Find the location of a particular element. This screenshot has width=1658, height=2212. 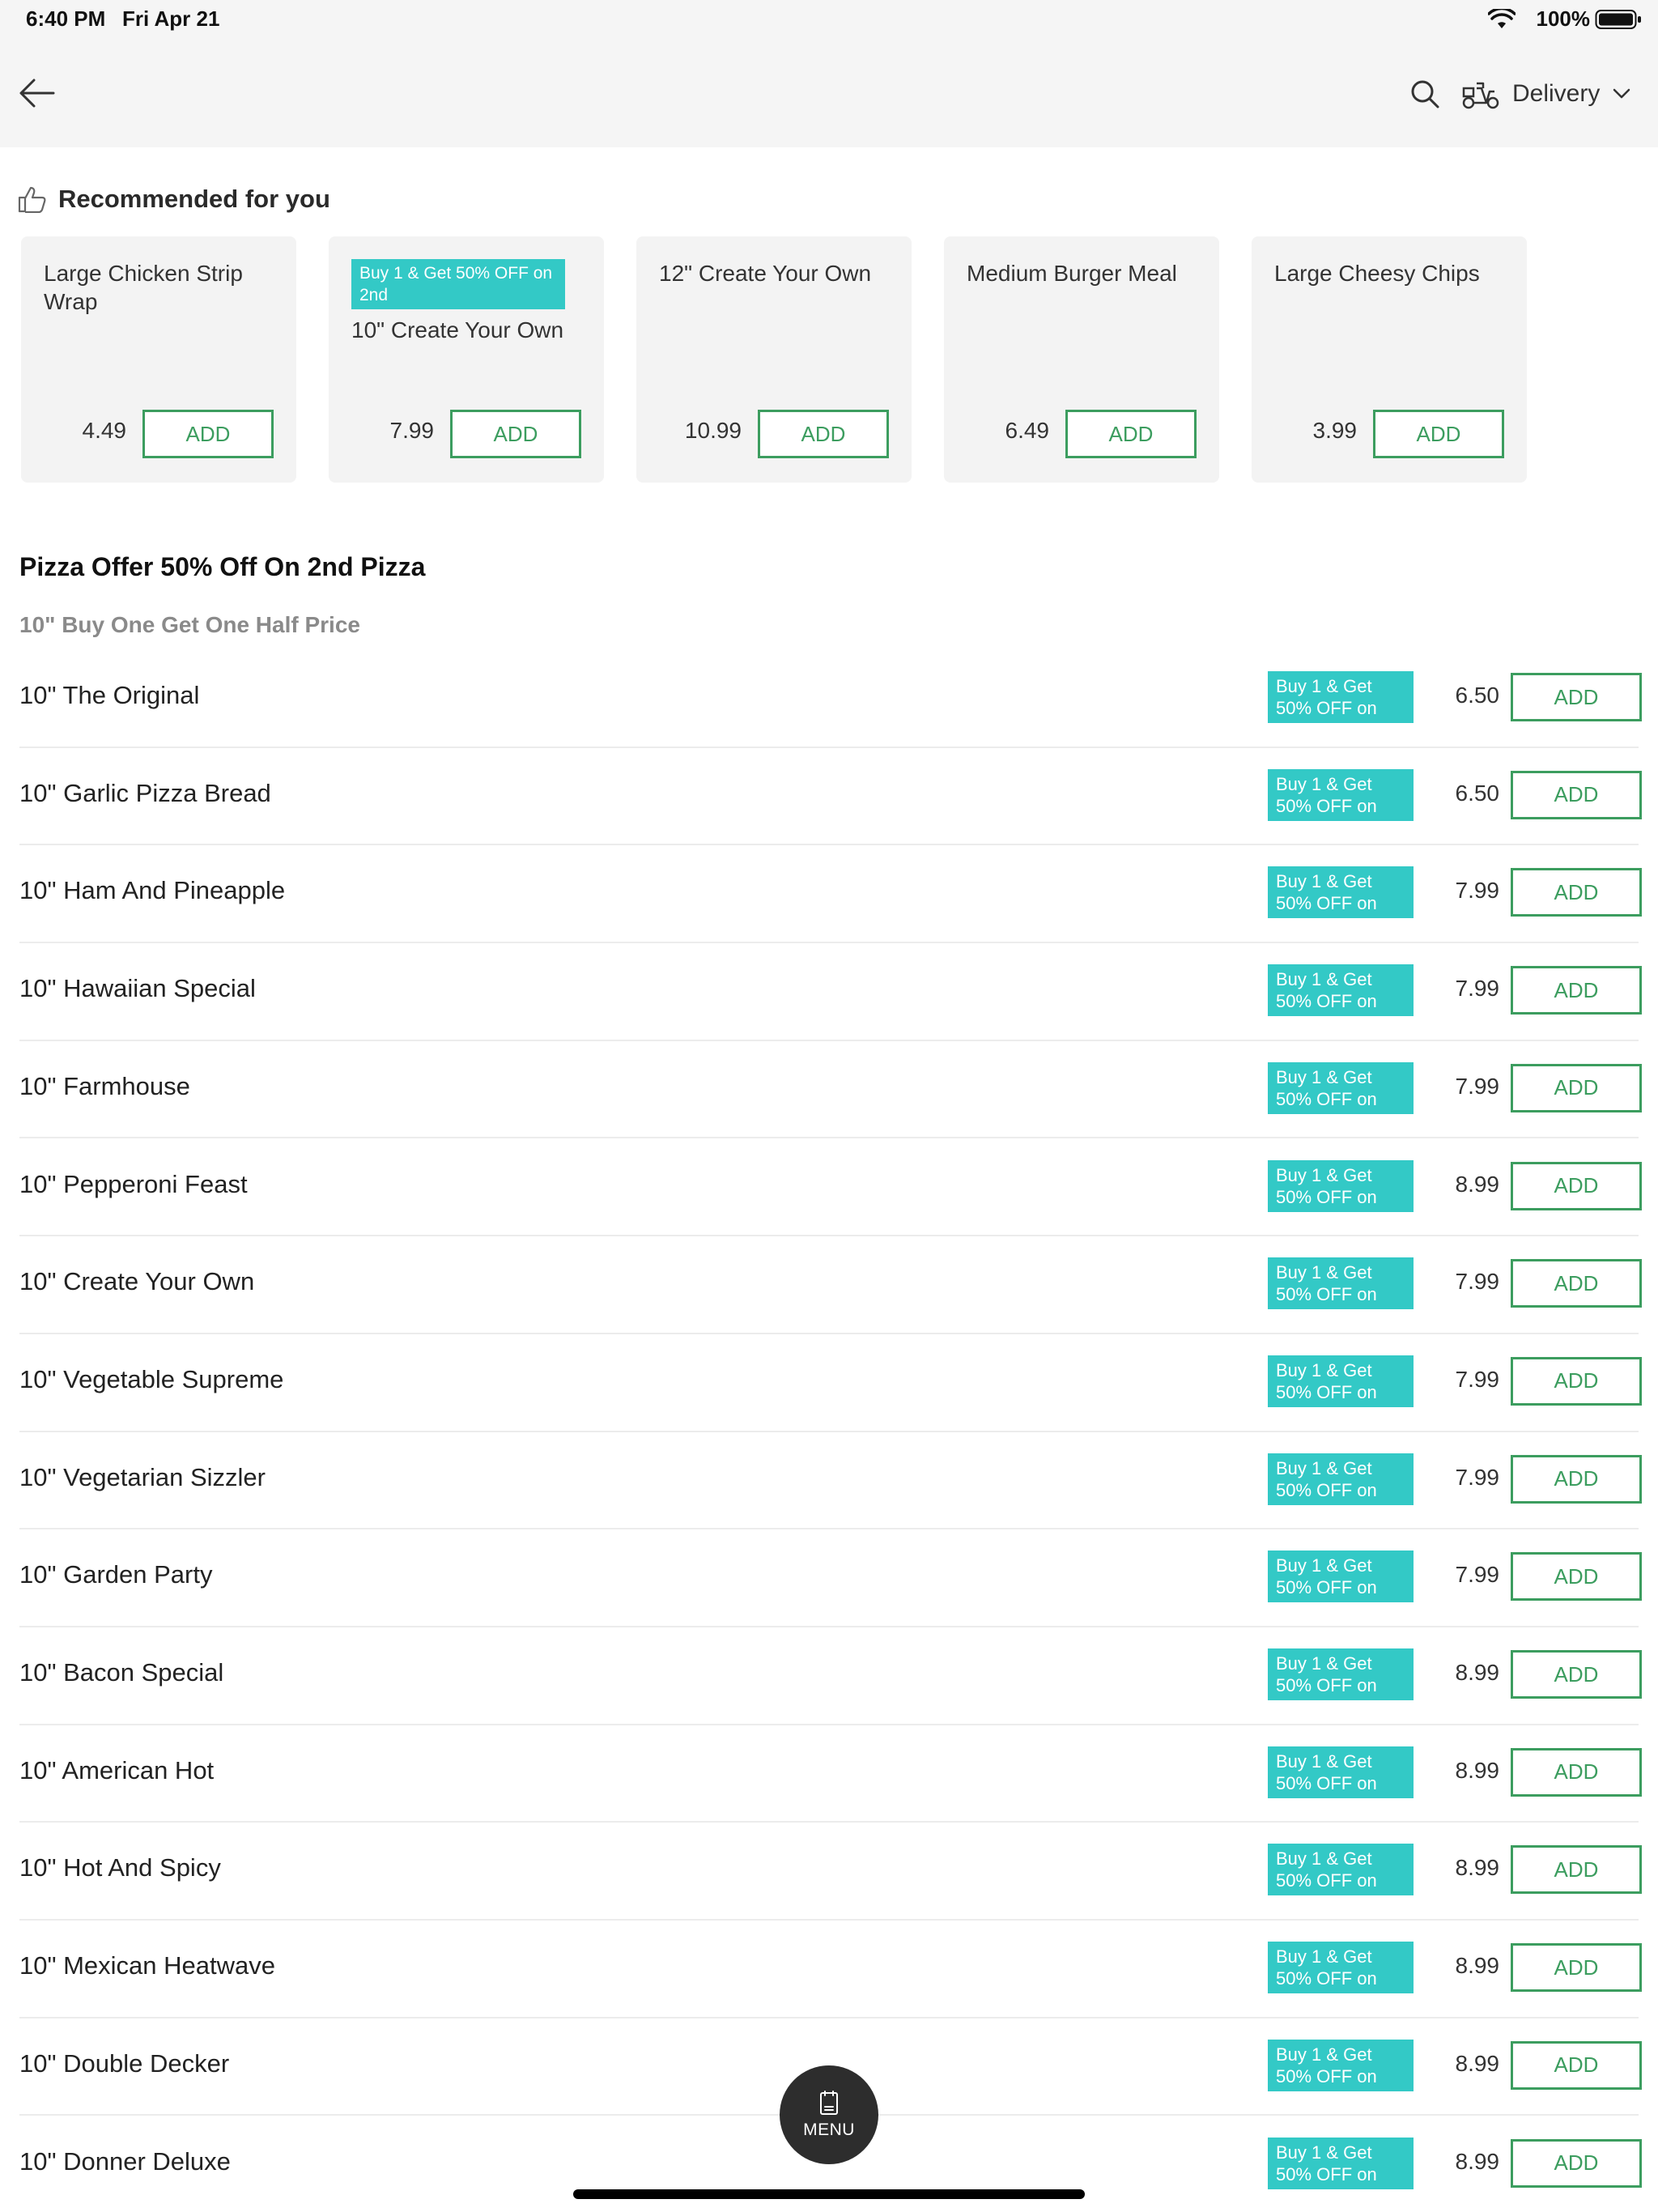

menu-item-name: 10" American Hot is located at coordinates (117, 1770).